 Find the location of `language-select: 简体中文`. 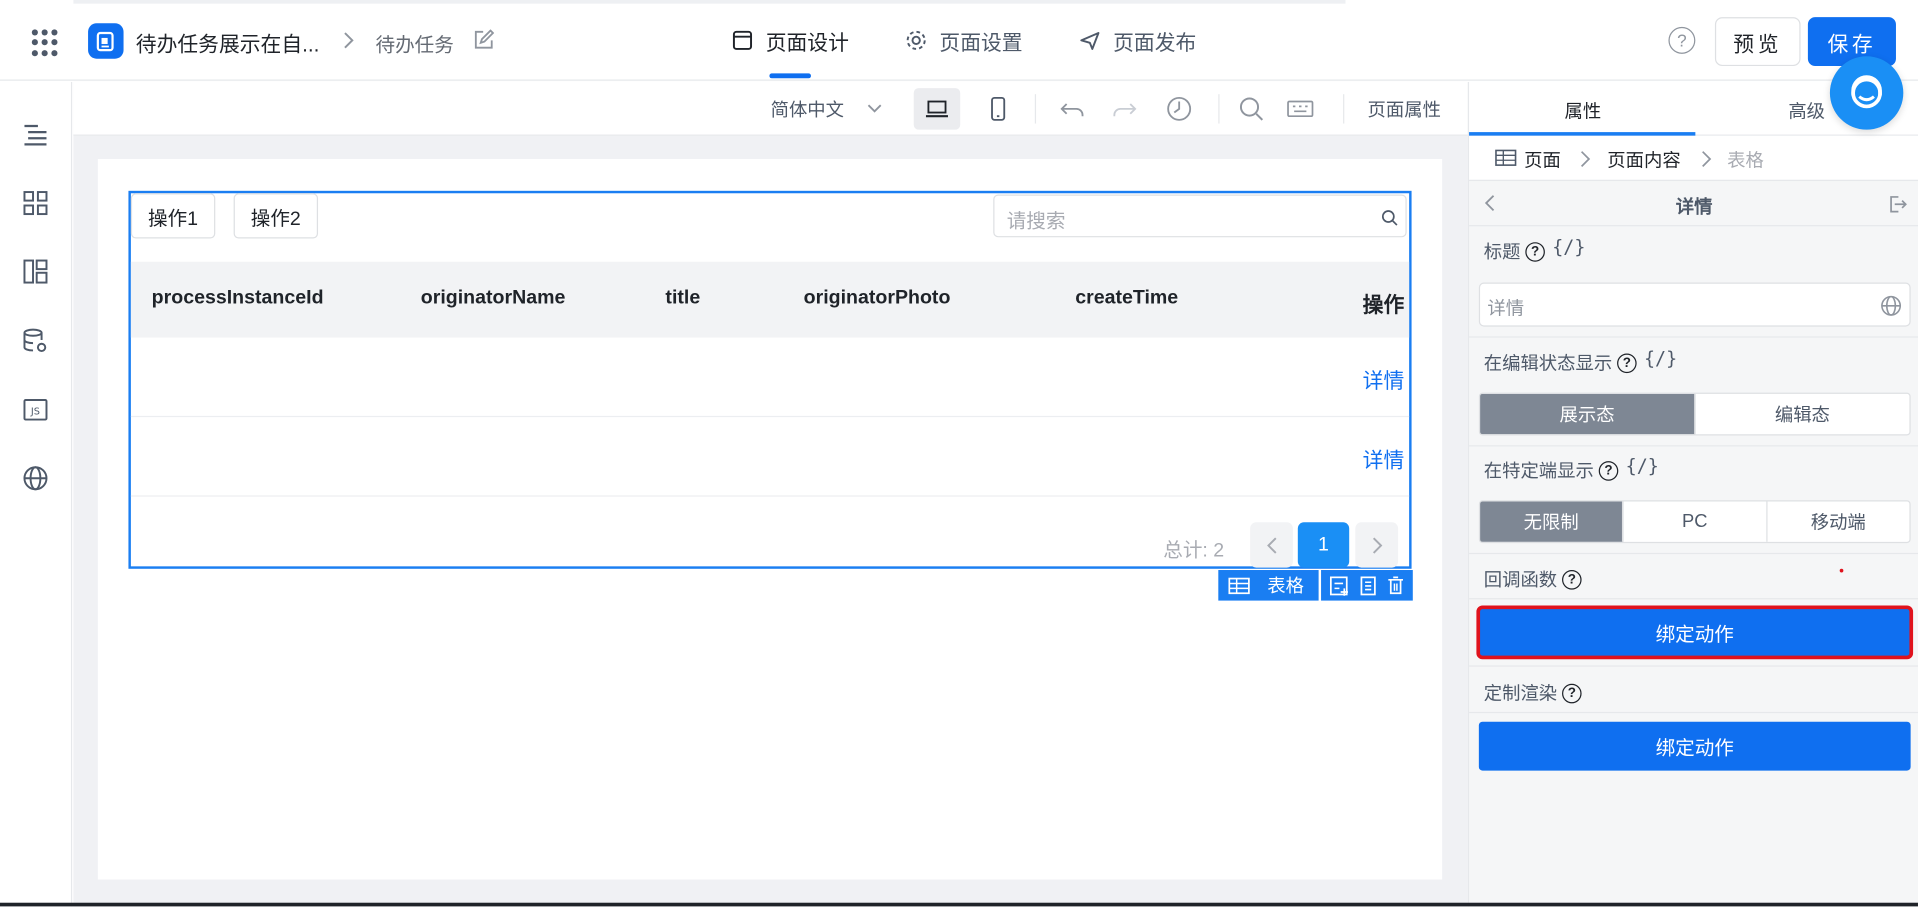

language-select: 简体中文 is located at coordinates (807, 110).